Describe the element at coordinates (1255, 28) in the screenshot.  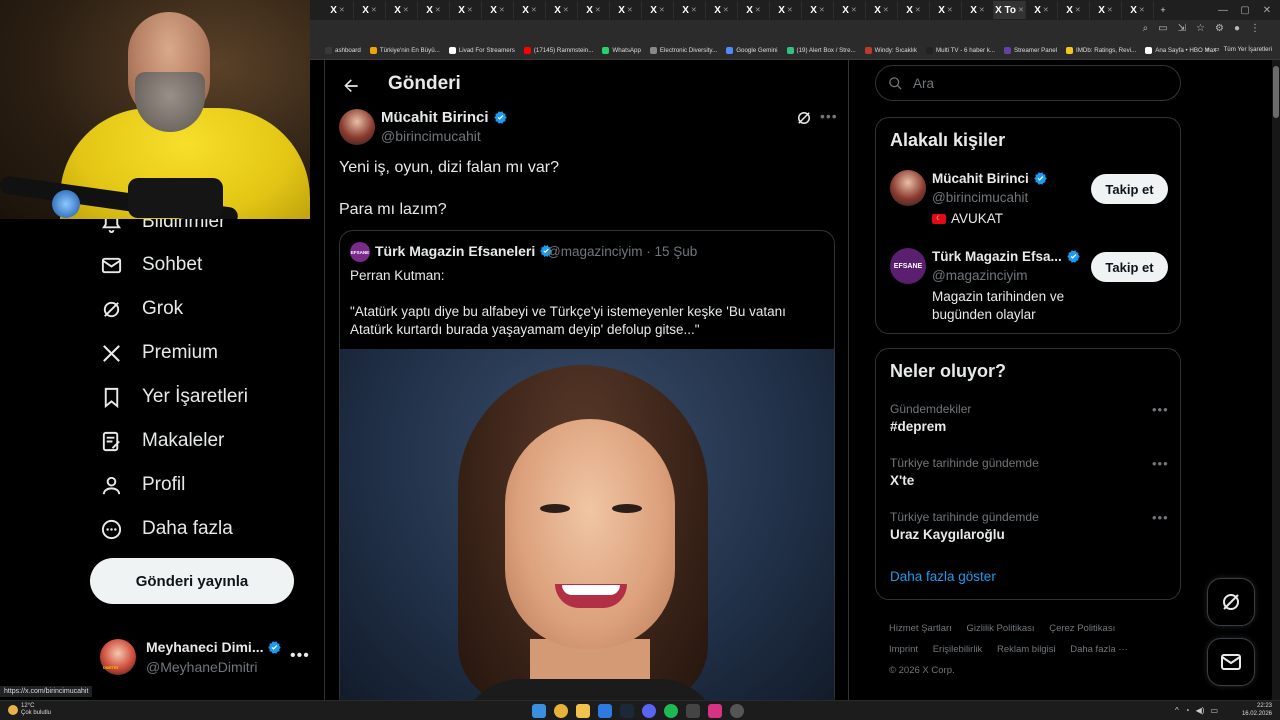
I see `menu-icon: ⋮` at that location.